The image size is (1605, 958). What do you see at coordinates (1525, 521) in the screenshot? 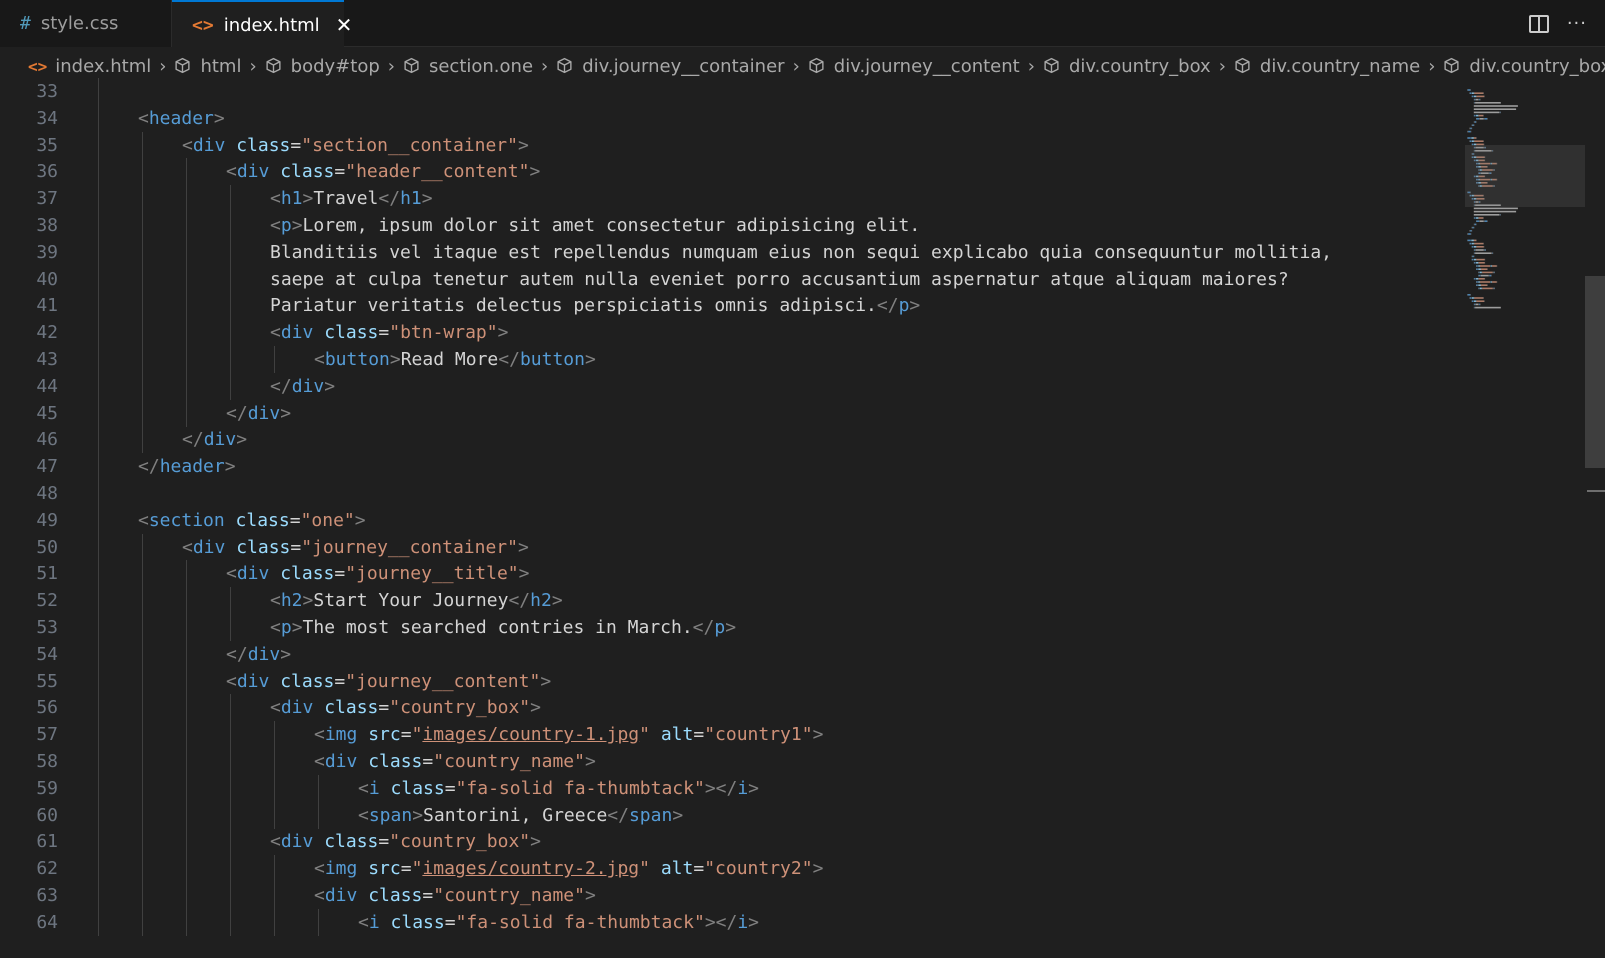
I see `minimap` at bounding box center [1525, 521].